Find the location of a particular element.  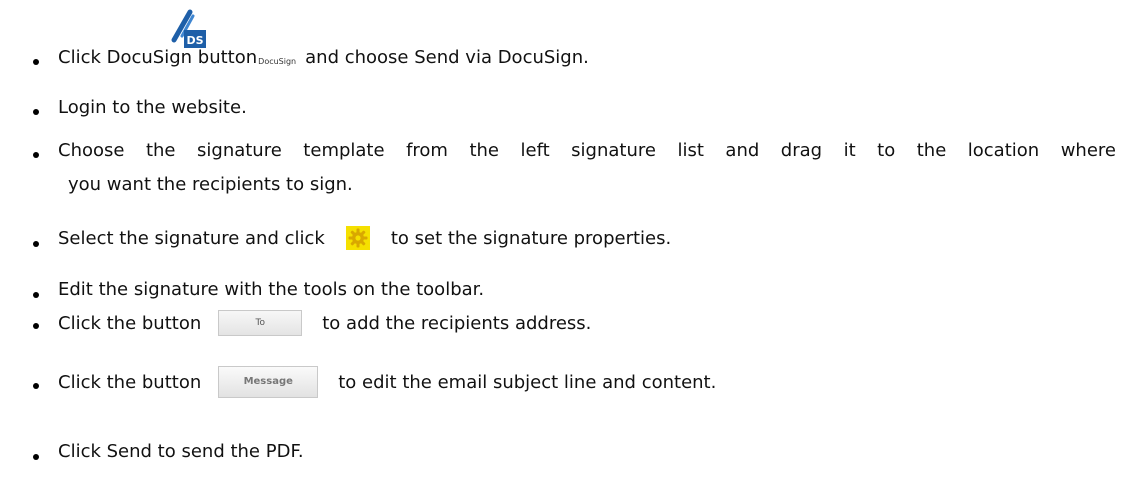

gear-icon is located at coordinates (358, 238).